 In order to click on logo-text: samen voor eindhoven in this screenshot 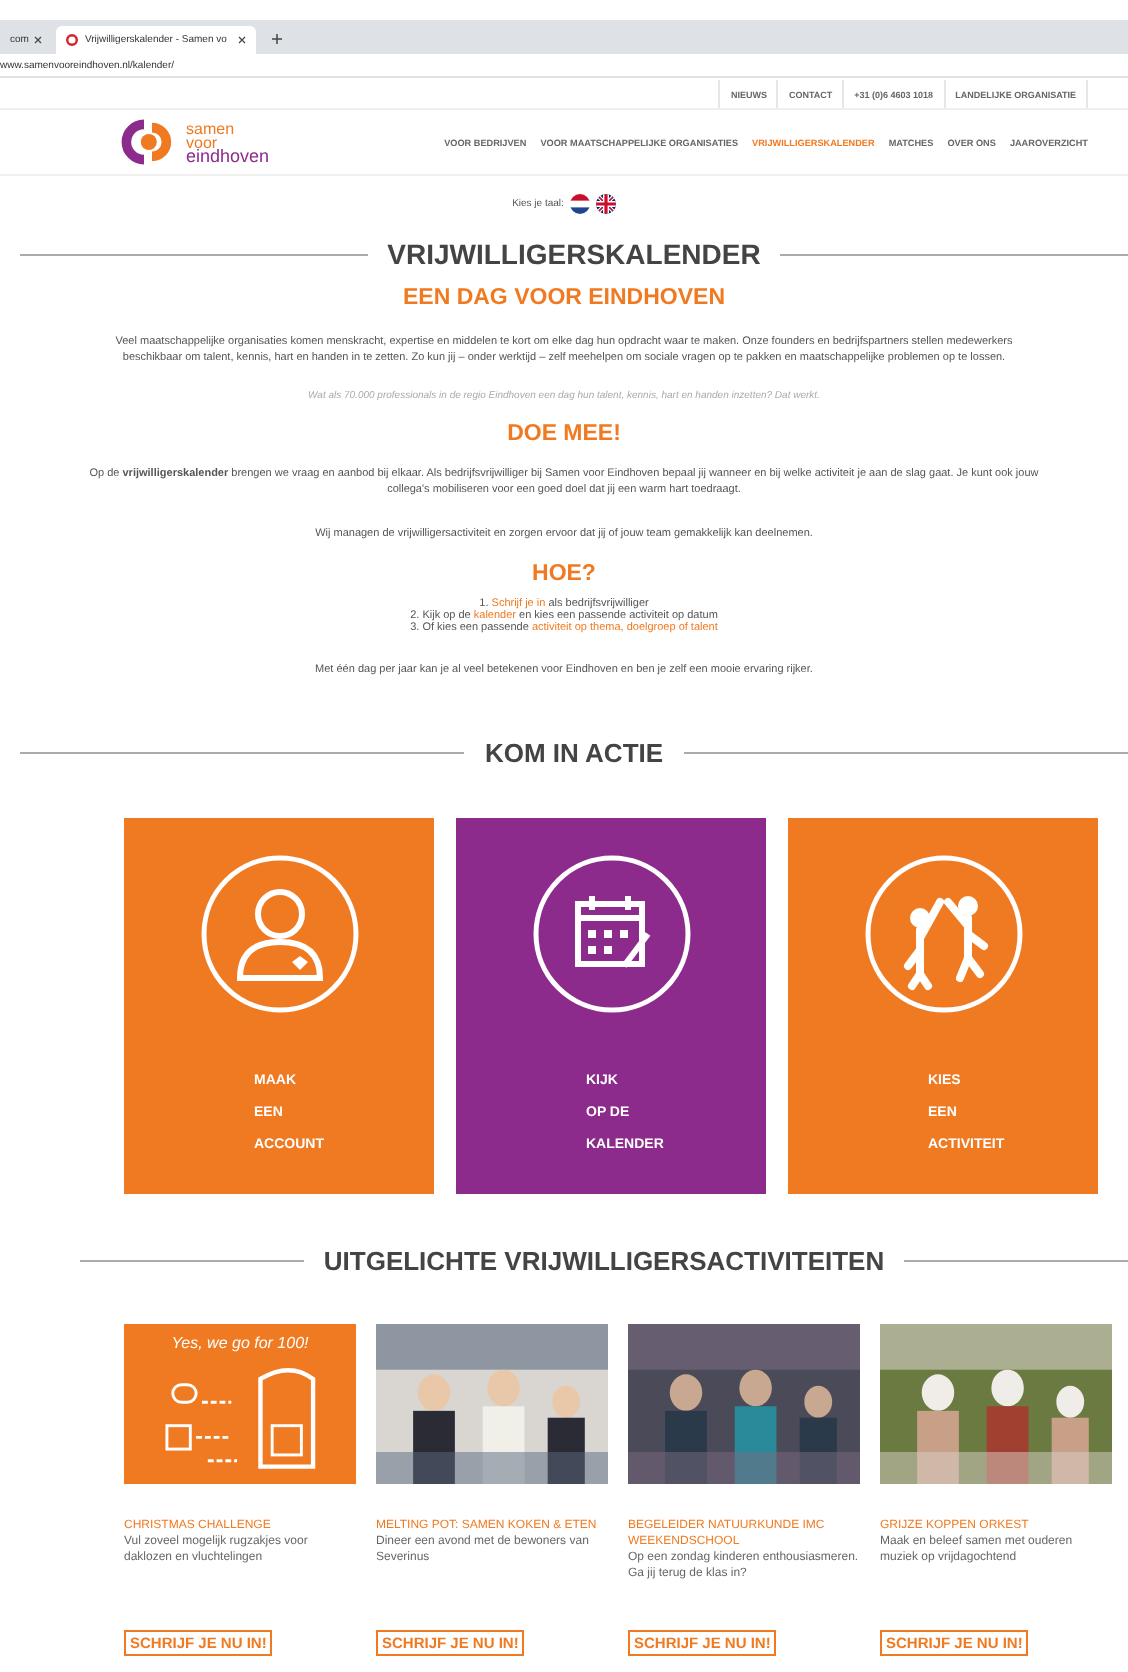, I will do `click(228, 142)`.